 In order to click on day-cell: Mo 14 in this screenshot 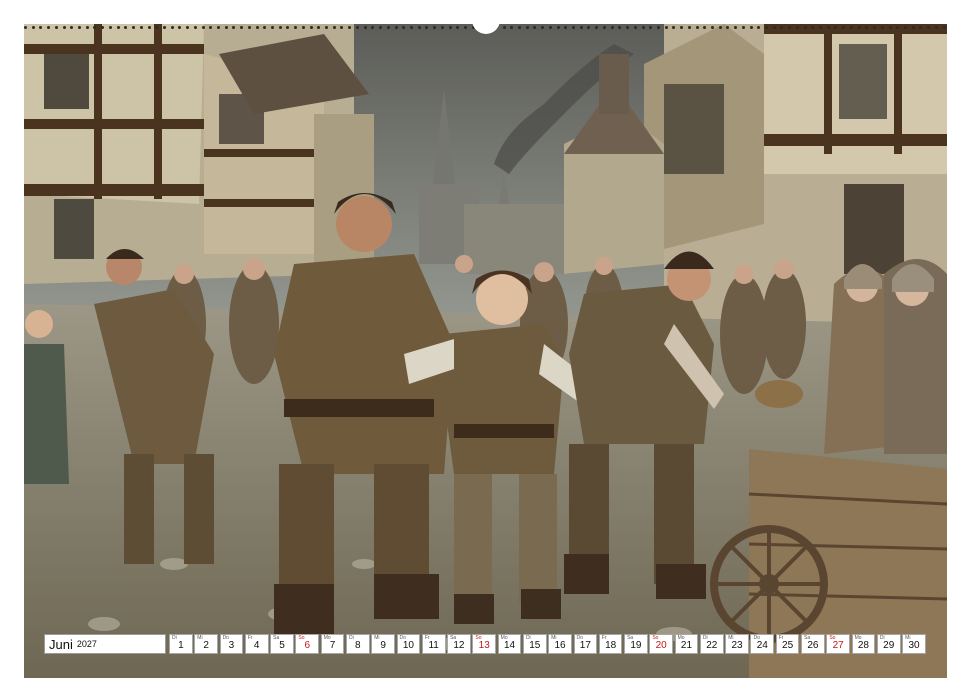, I will do `click(509, 644)`.